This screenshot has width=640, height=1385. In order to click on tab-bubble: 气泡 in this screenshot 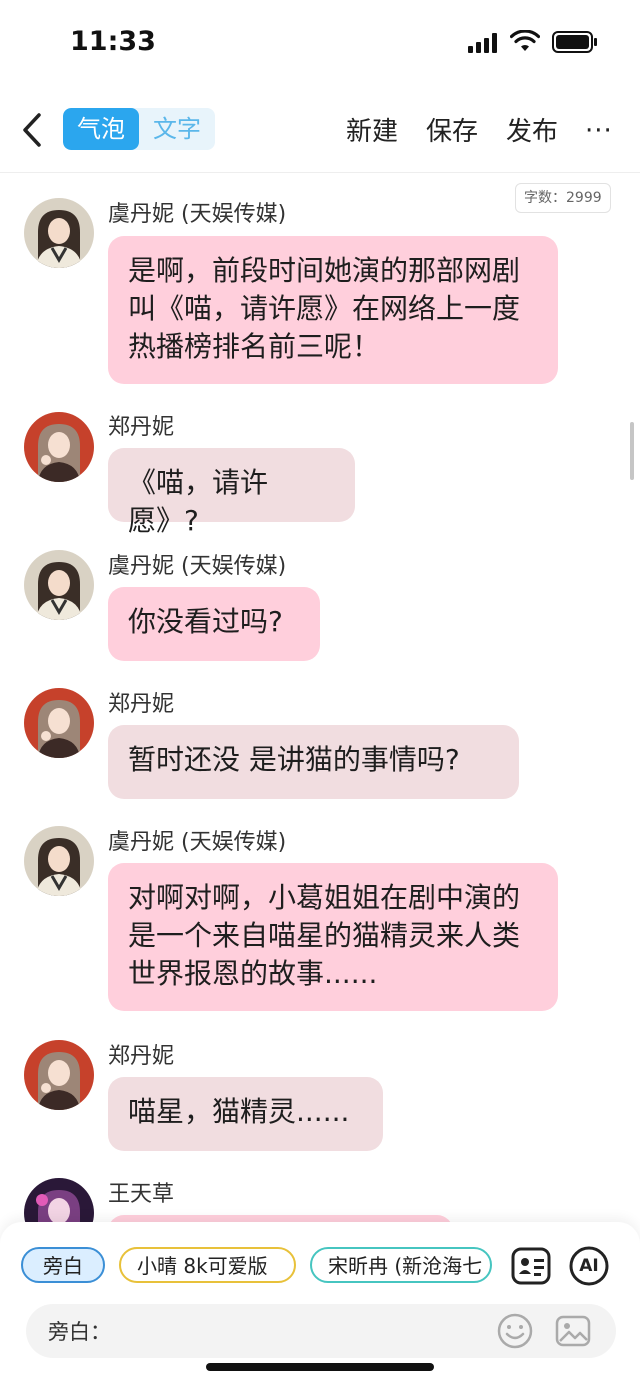, I will do `click(101, 129)`.